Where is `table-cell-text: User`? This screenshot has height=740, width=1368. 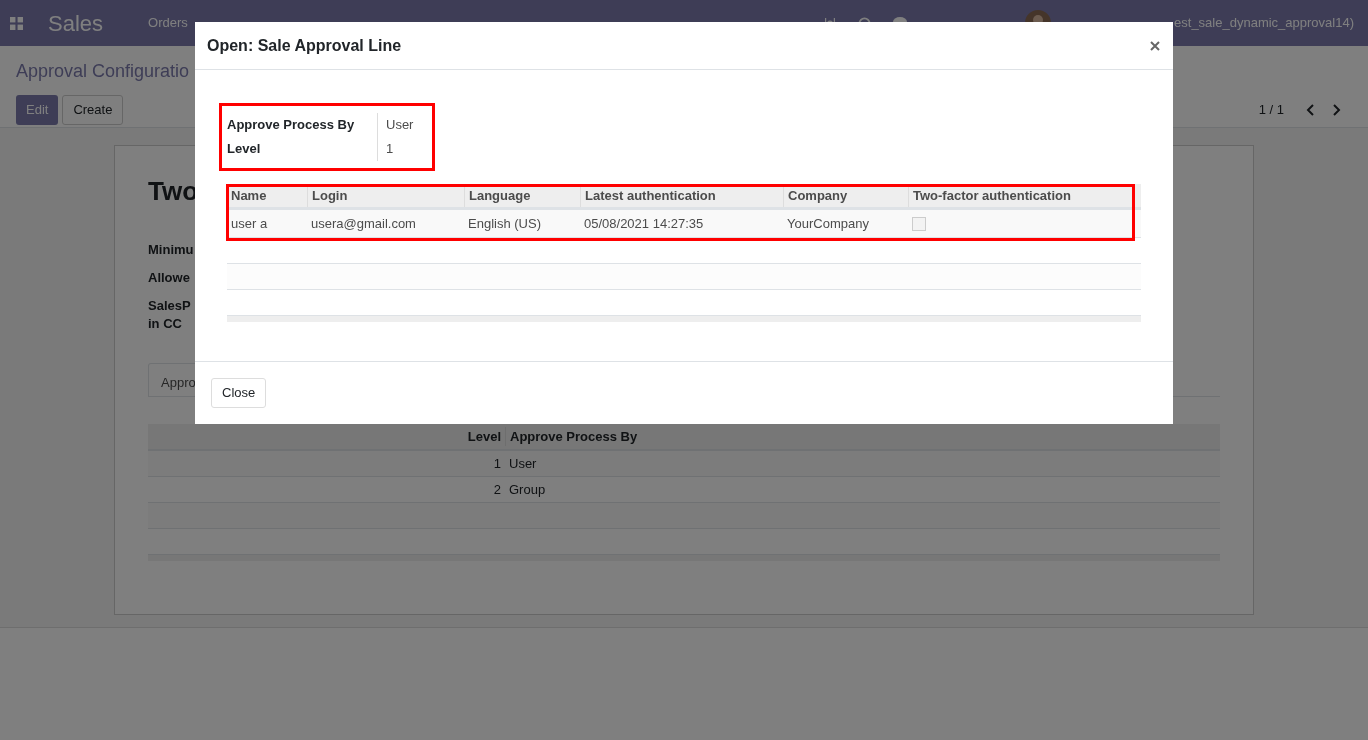 table-cell-text: User is located at coordinates (522, 463).